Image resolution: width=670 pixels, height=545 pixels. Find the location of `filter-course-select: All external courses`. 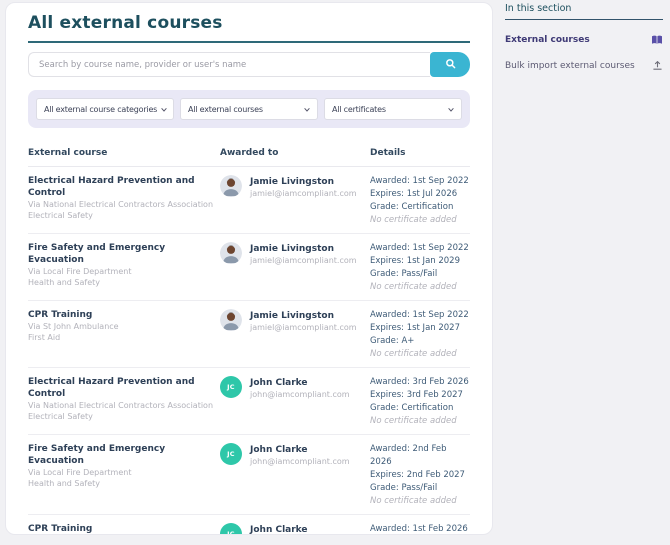

filter-course-select: All external courses is located at coordinates (249, 109).